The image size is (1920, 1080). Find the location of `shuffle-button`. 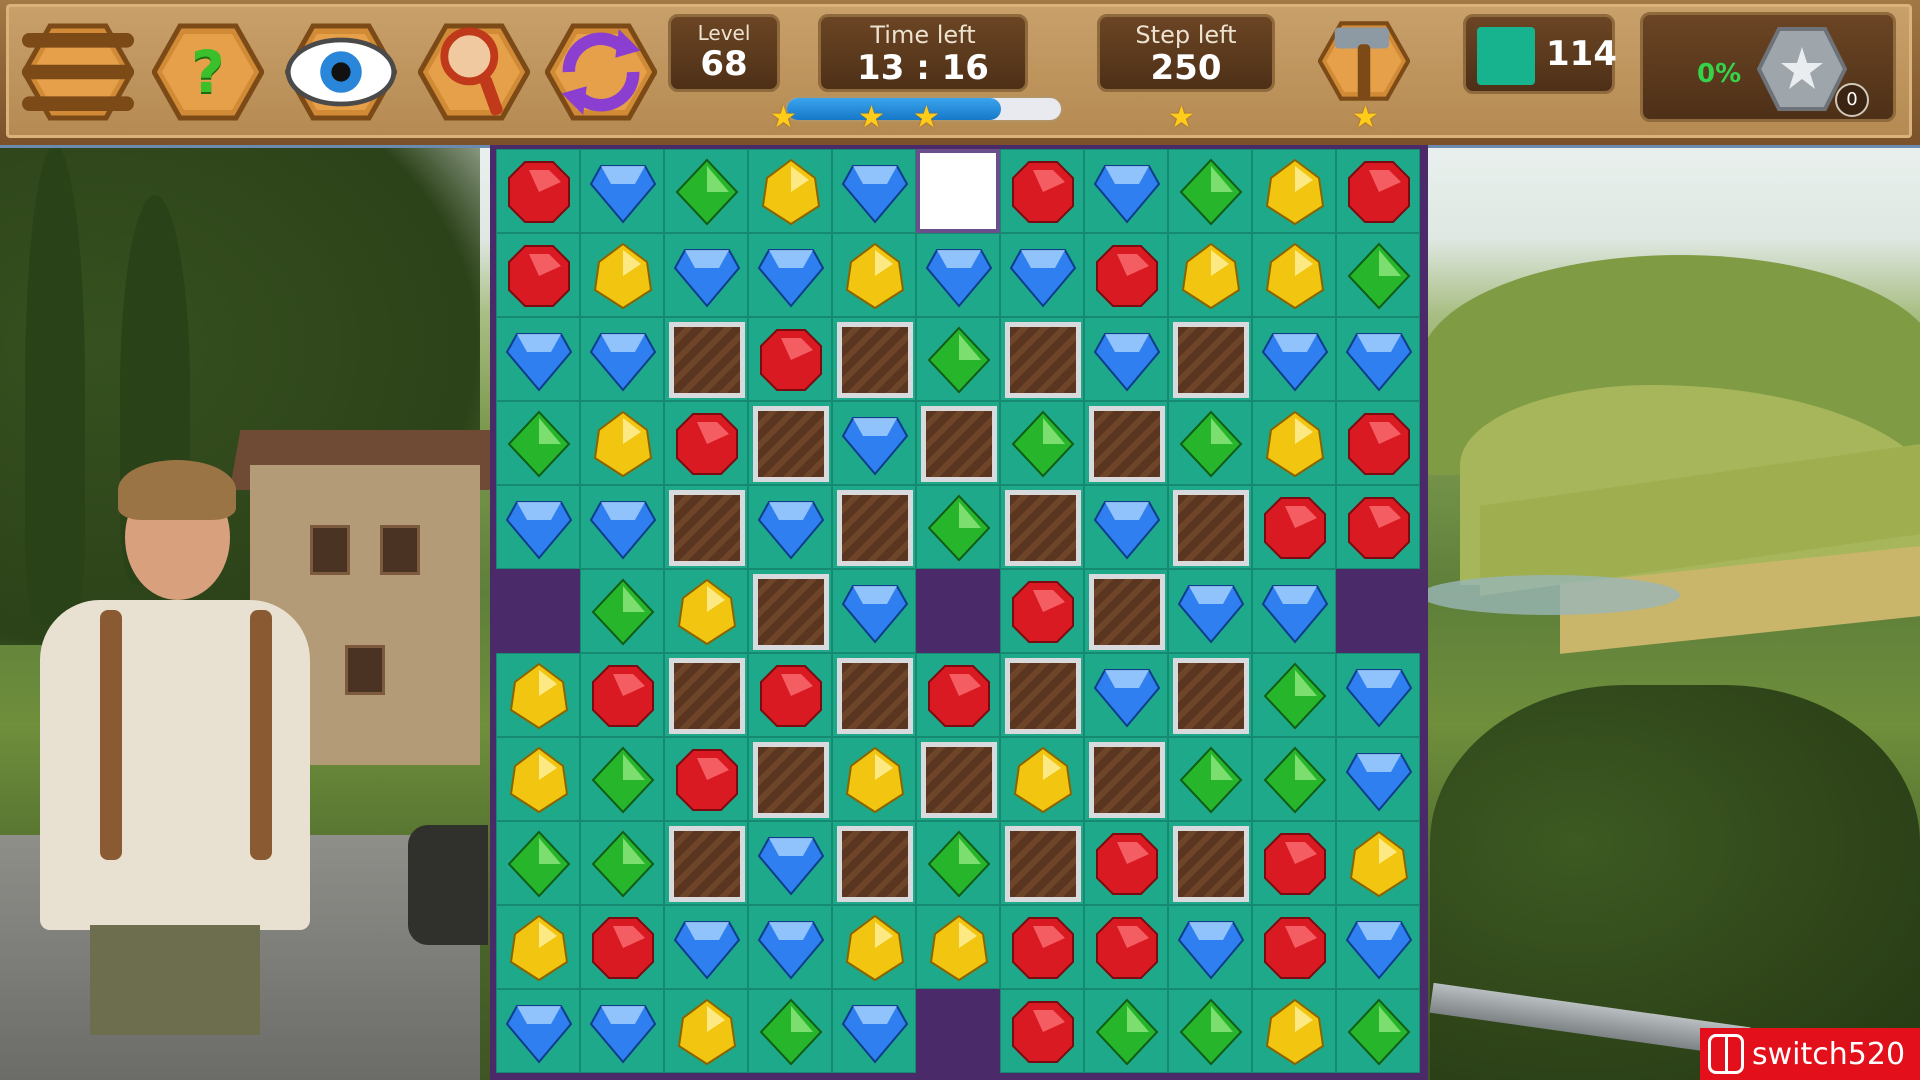

shuffle-button is located at coordinates (601, 72).